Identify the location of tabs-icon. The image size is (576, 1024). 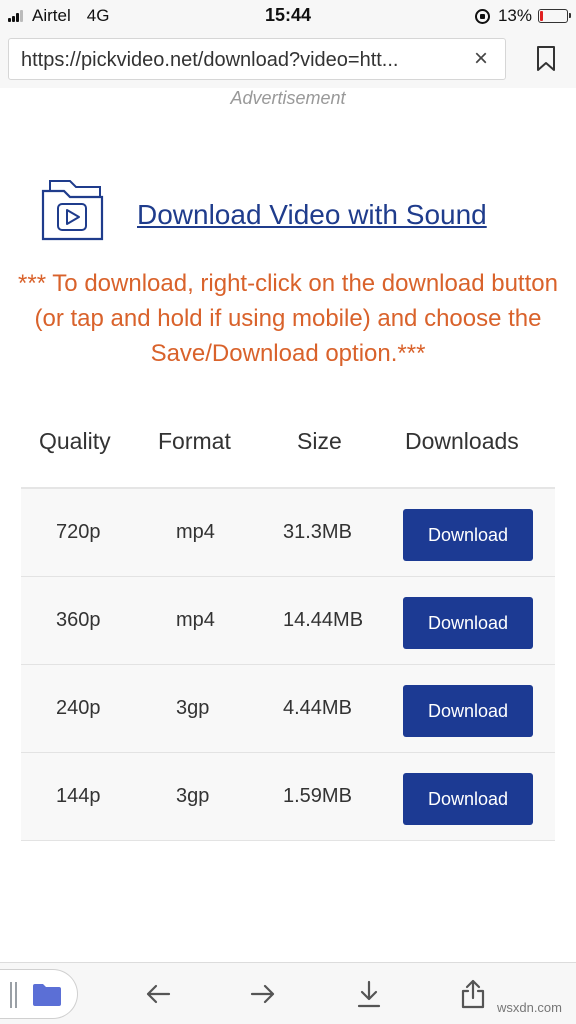
(47, 995).